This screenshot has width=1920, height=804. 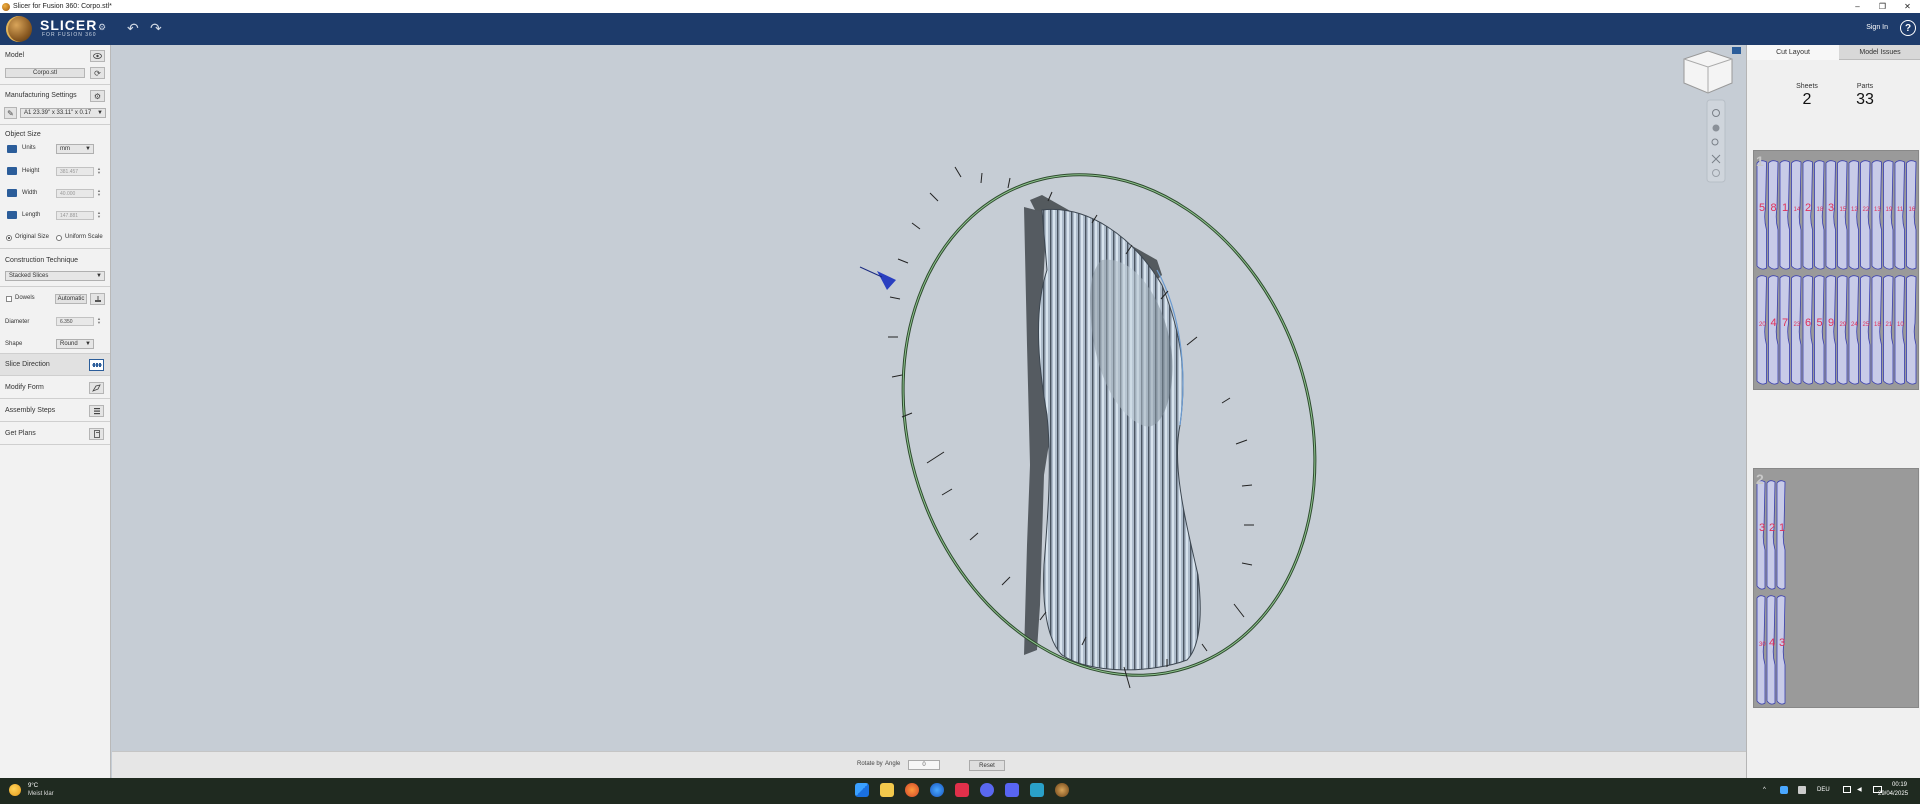 I want to click on window-title: Slicer for Fusion 360: Corpo.stl*, so click(x=62, y=6).